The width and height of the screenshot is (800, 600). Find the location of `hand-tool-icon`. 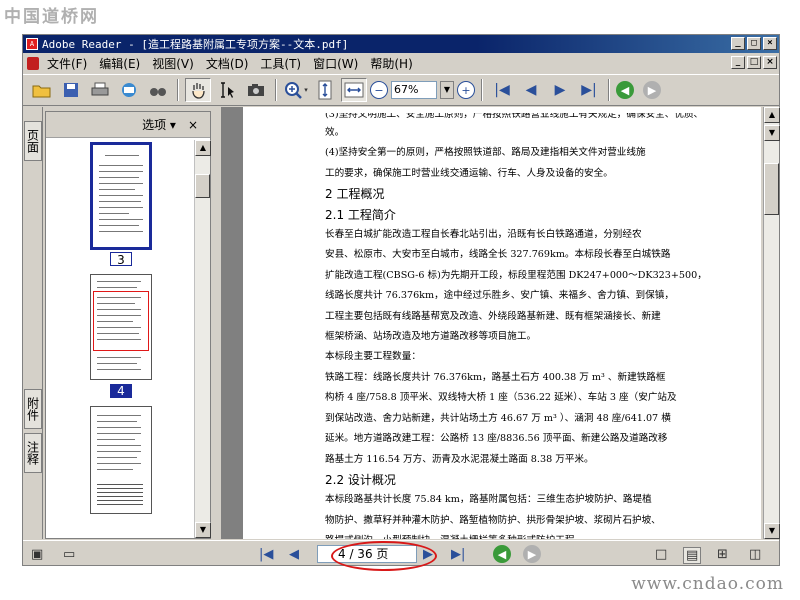

hand-tool-icon is located at coordinates (198, 90).